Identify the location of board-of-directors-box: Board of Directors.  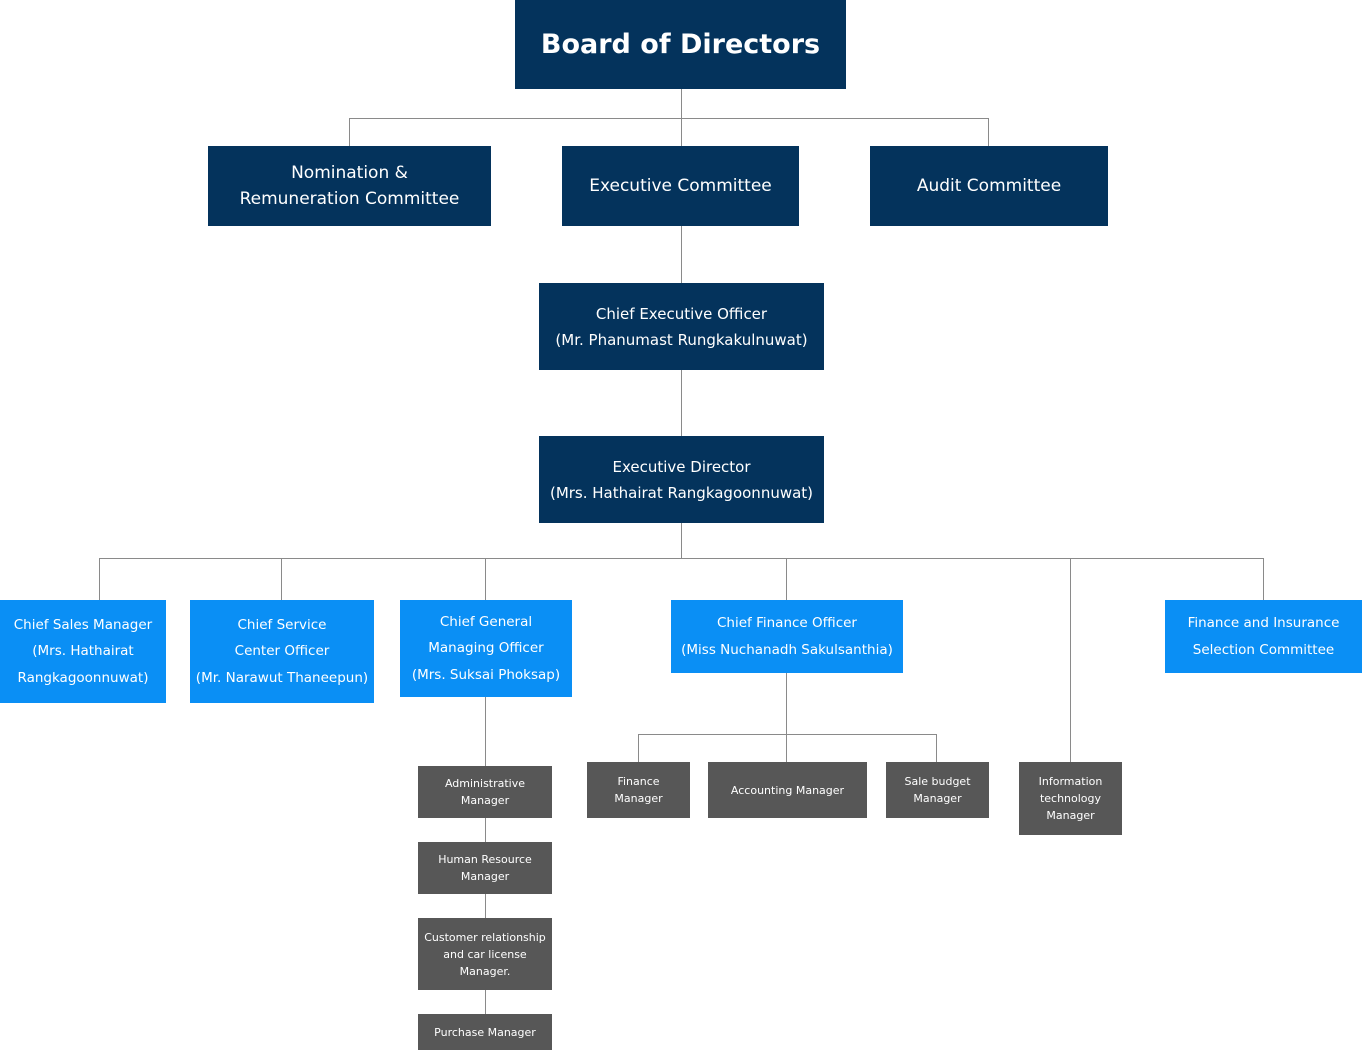
(680, 44).